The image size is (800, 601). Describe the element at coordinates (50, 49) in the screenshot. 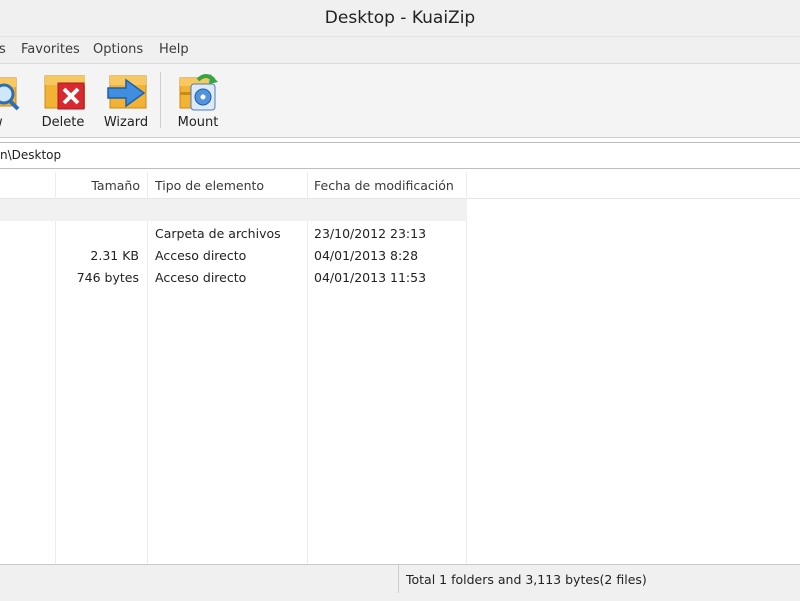

I see `menu-item-favorites: Favorites` at that location.